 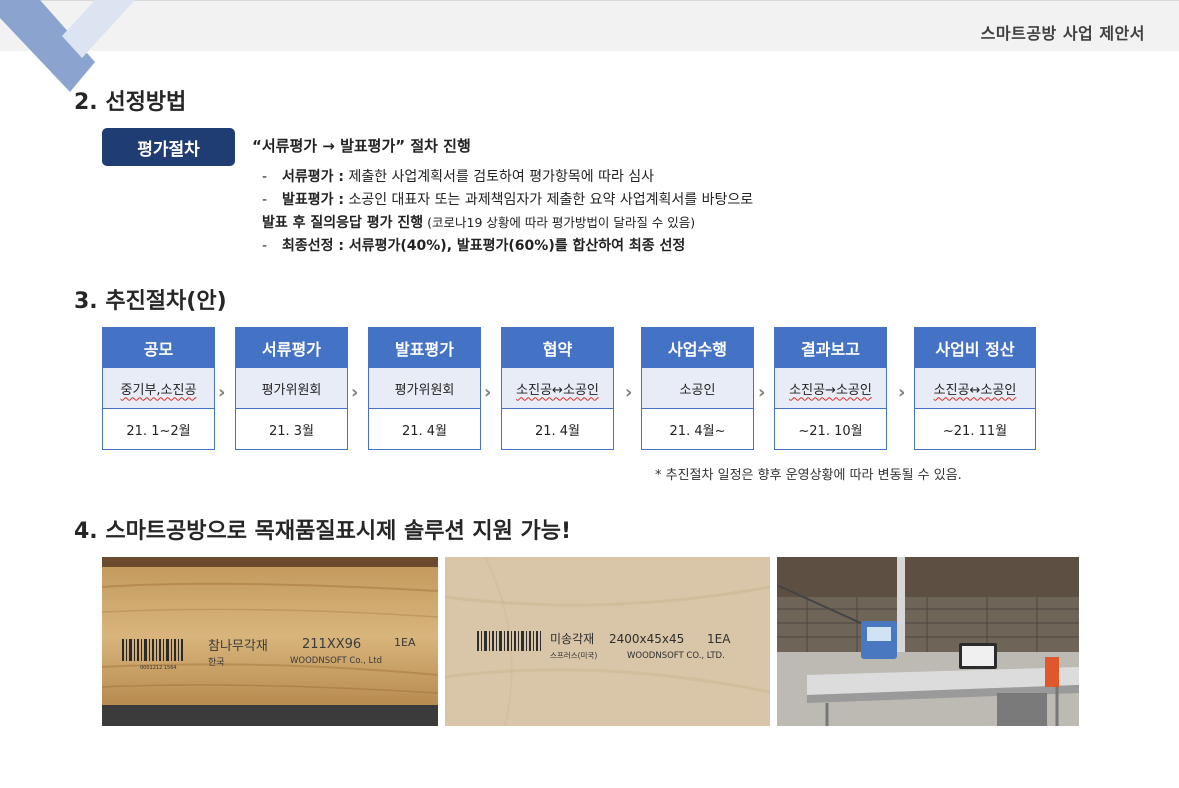 What do you see at coordinates (168, 147) in the screenshot?
I see `evaluation-badge: 평가절차` at bounding box center [168, 147].